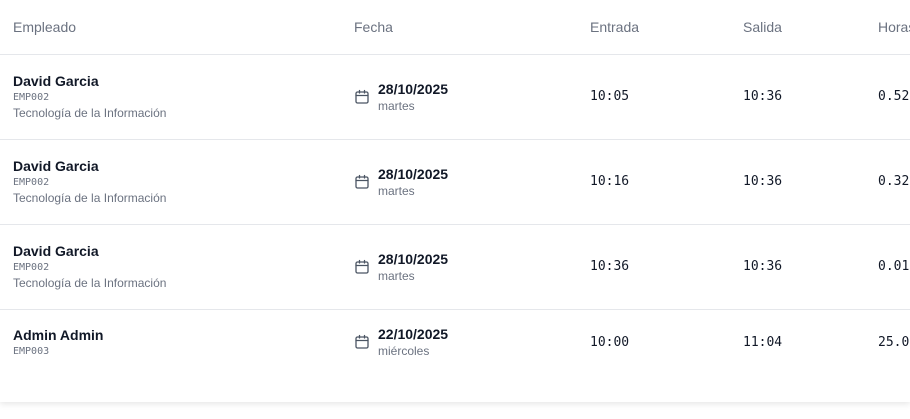 The height and width of the screenshot is (419, 910). What do you see at coordinates (31, 351) in the screenshot?
I see `employee-code: EMP003` at bounding box center [31, 351].